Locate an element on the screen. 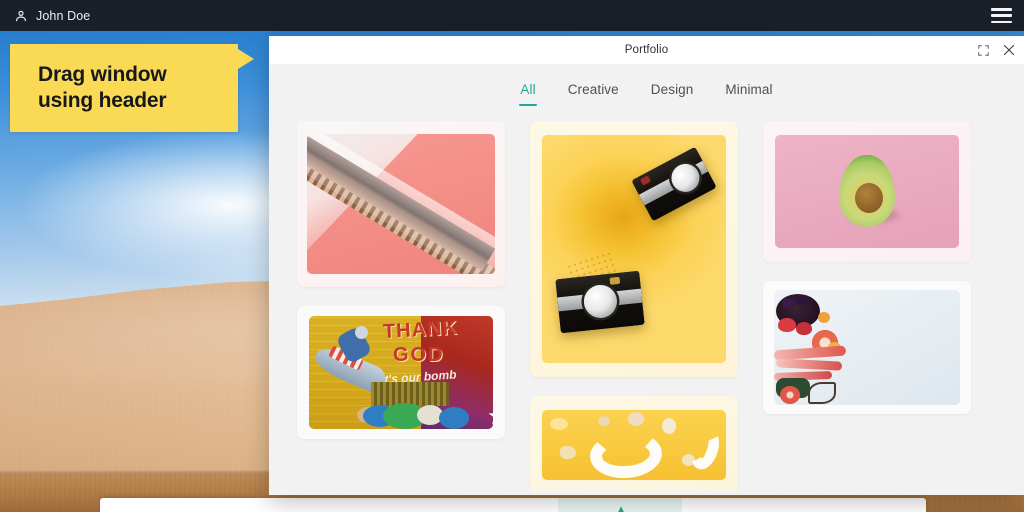 The image size is (1024, 512). mural-figure-head is located at coordinates (361, 332).